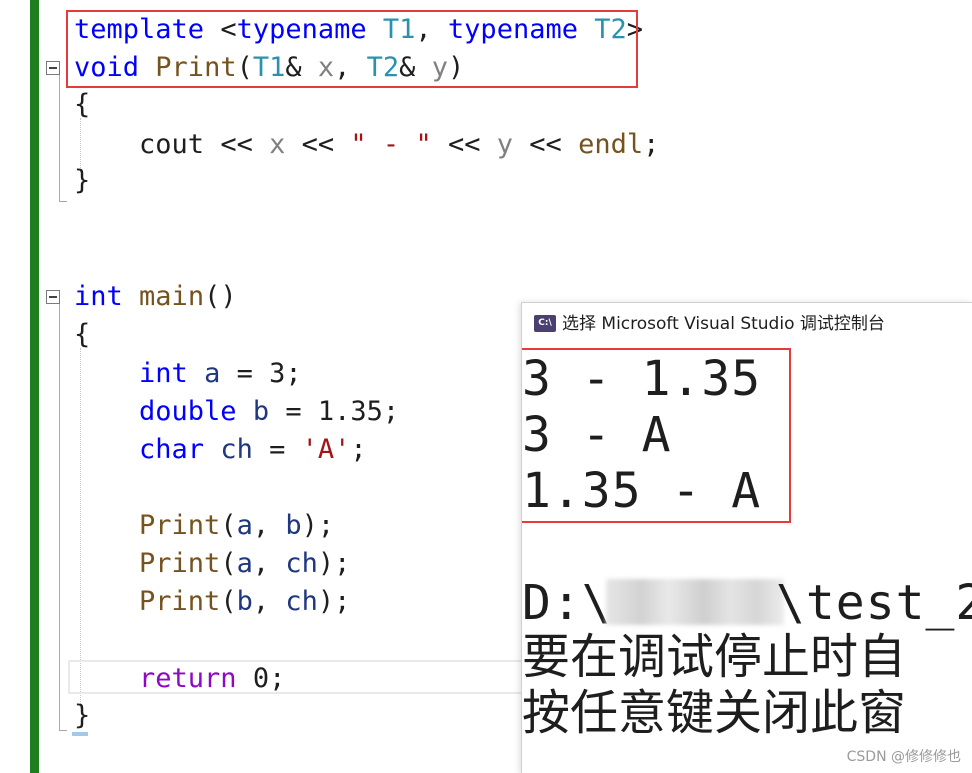 The width and height of the screenshot is (972, 773). What do you see at coordinates (695, 602) in the screenshot?
I see `redacted-path-mask` at bounding box center [695, 602].